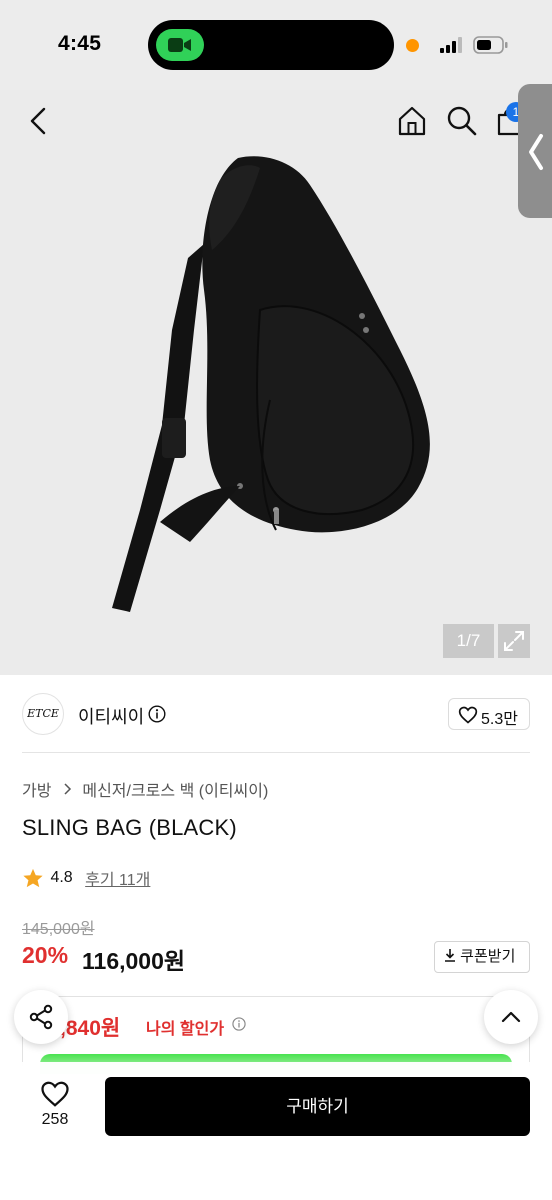 The height and width of the screenshot is (1200, 552). I want to click on status-bar: 4:45, so click(276, 45).